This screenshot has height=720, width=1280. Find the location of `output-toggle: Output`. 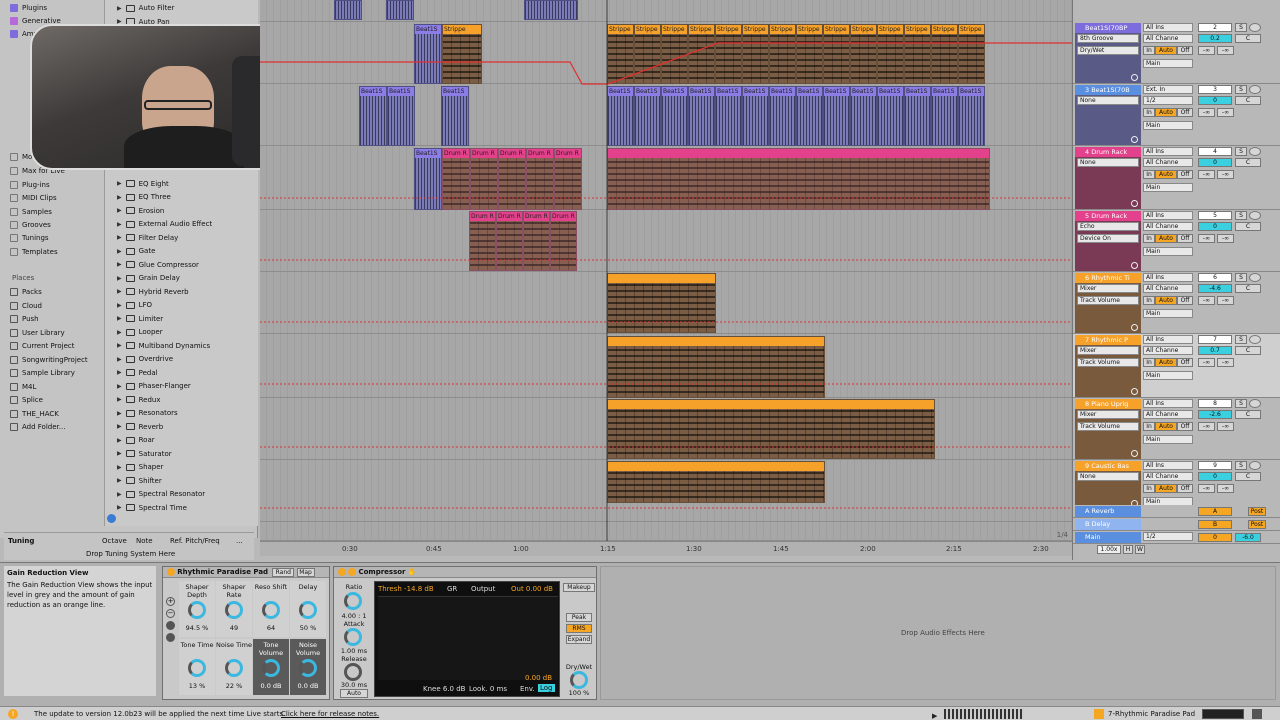

output-toggle: Output is located at coordinates (483, 589).